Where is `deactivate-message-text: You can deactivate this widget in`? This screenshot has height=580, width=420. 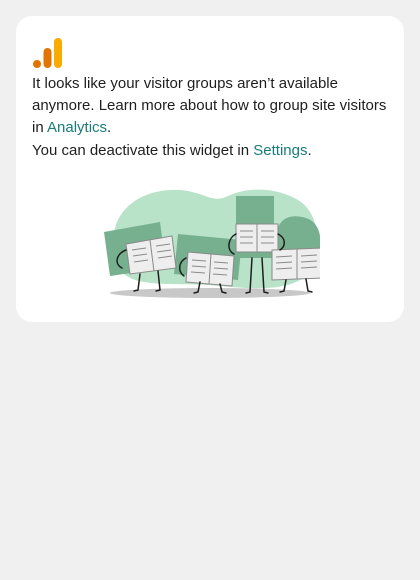 deactivate-message-text: You can deactivate this widget in is located at coordinates (143, 150).